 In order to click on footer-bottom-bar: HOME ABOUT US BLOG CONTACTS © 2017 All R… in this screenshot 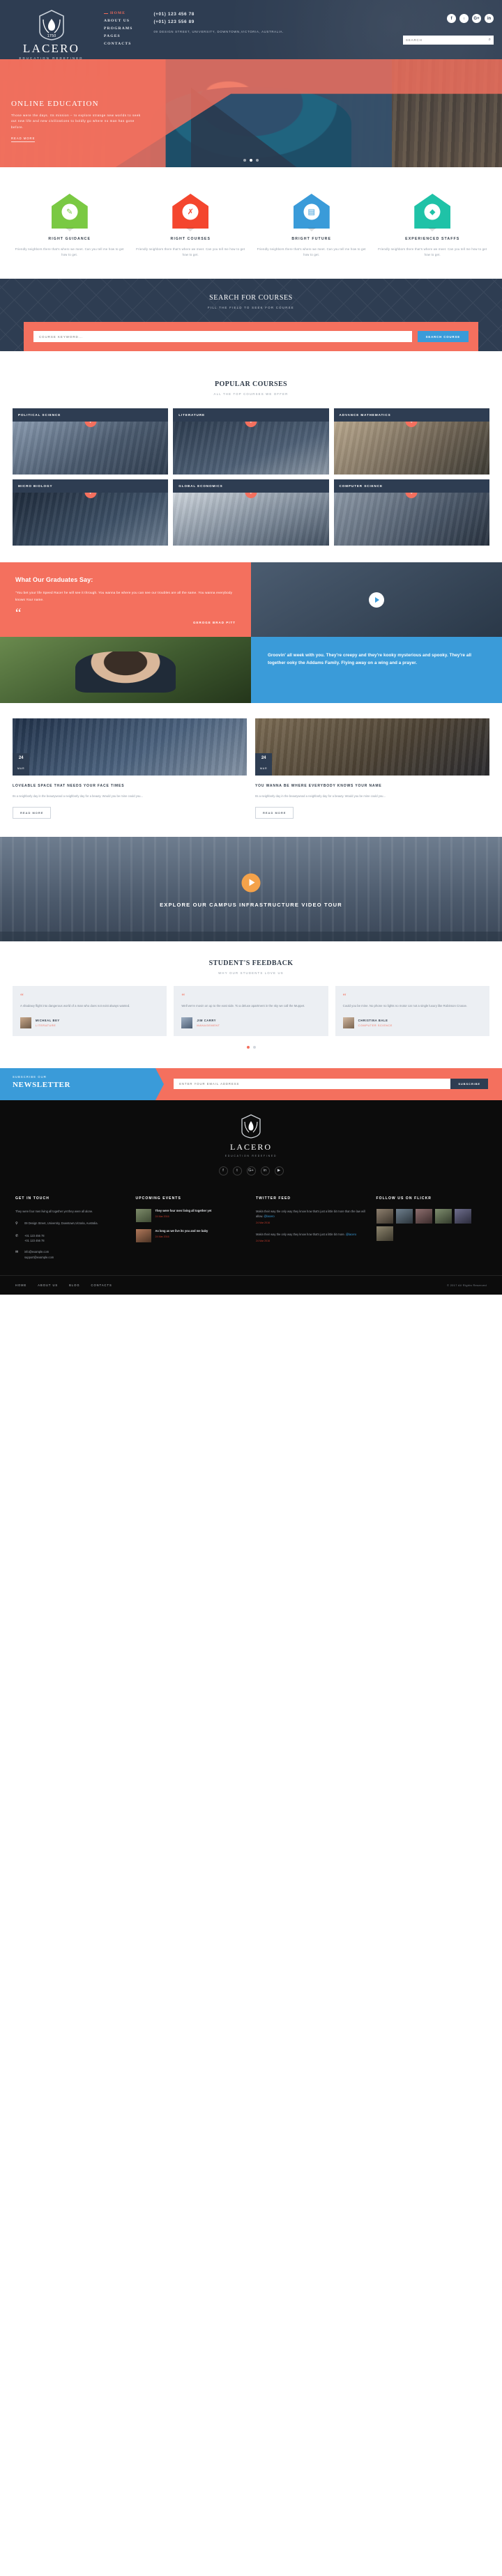, I will do `click(251, 1285)`.